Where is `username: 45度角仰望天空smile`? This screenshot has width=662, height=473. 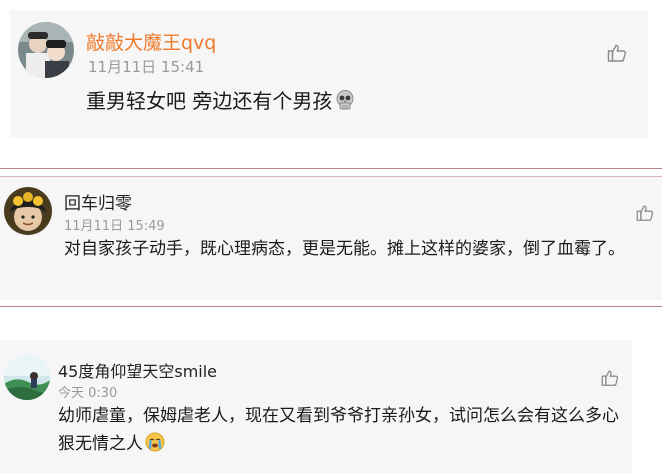
username: 45度角仰望天空smile is located at coordinates (137, 370).